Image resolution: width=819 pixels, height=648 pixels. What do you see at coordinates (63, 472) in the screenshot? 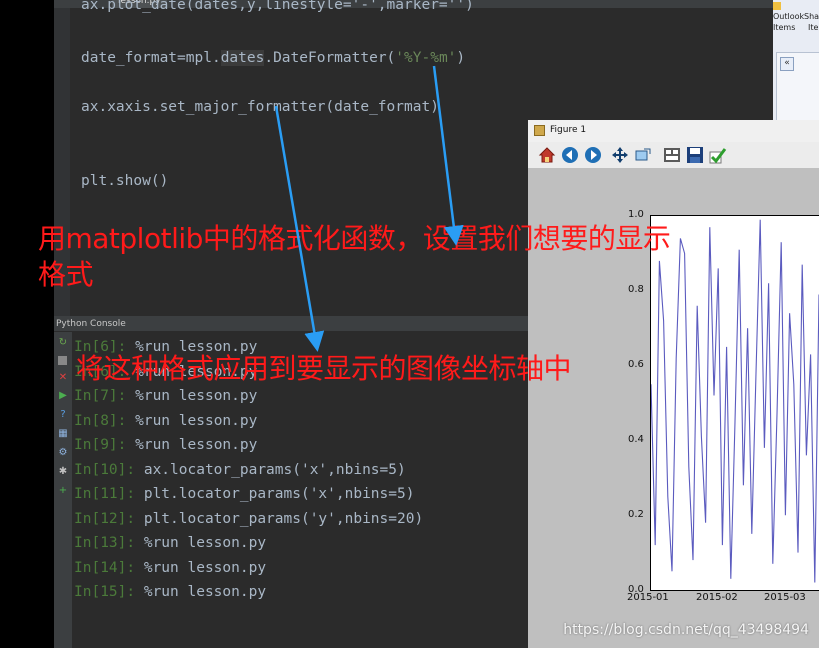
I see `debug-icon: ✱` at bounding box center [63, 472].